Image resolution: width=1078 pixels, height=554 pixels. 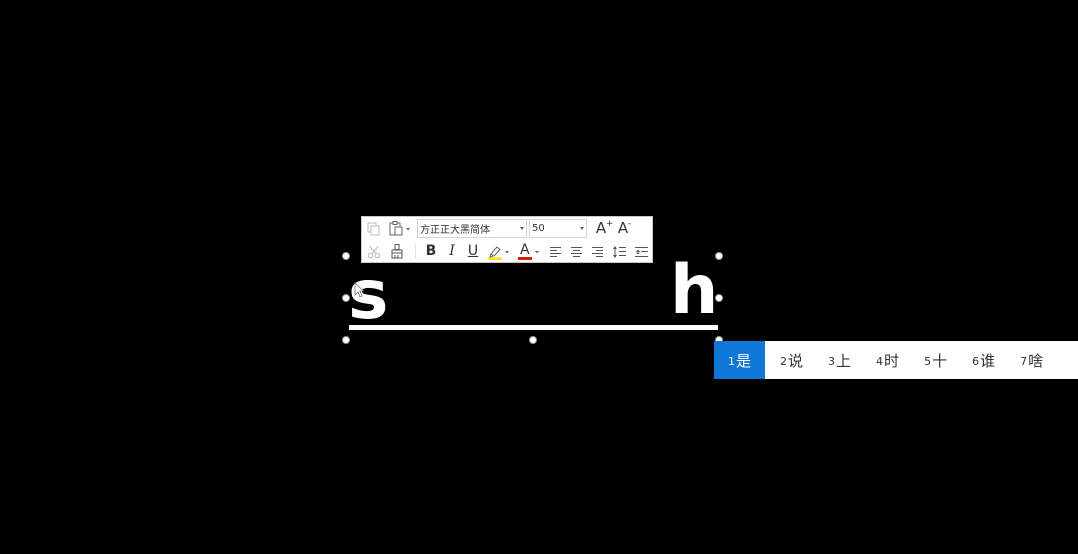 I want to click on grow-font-label: A, so click(x=601, y=228).